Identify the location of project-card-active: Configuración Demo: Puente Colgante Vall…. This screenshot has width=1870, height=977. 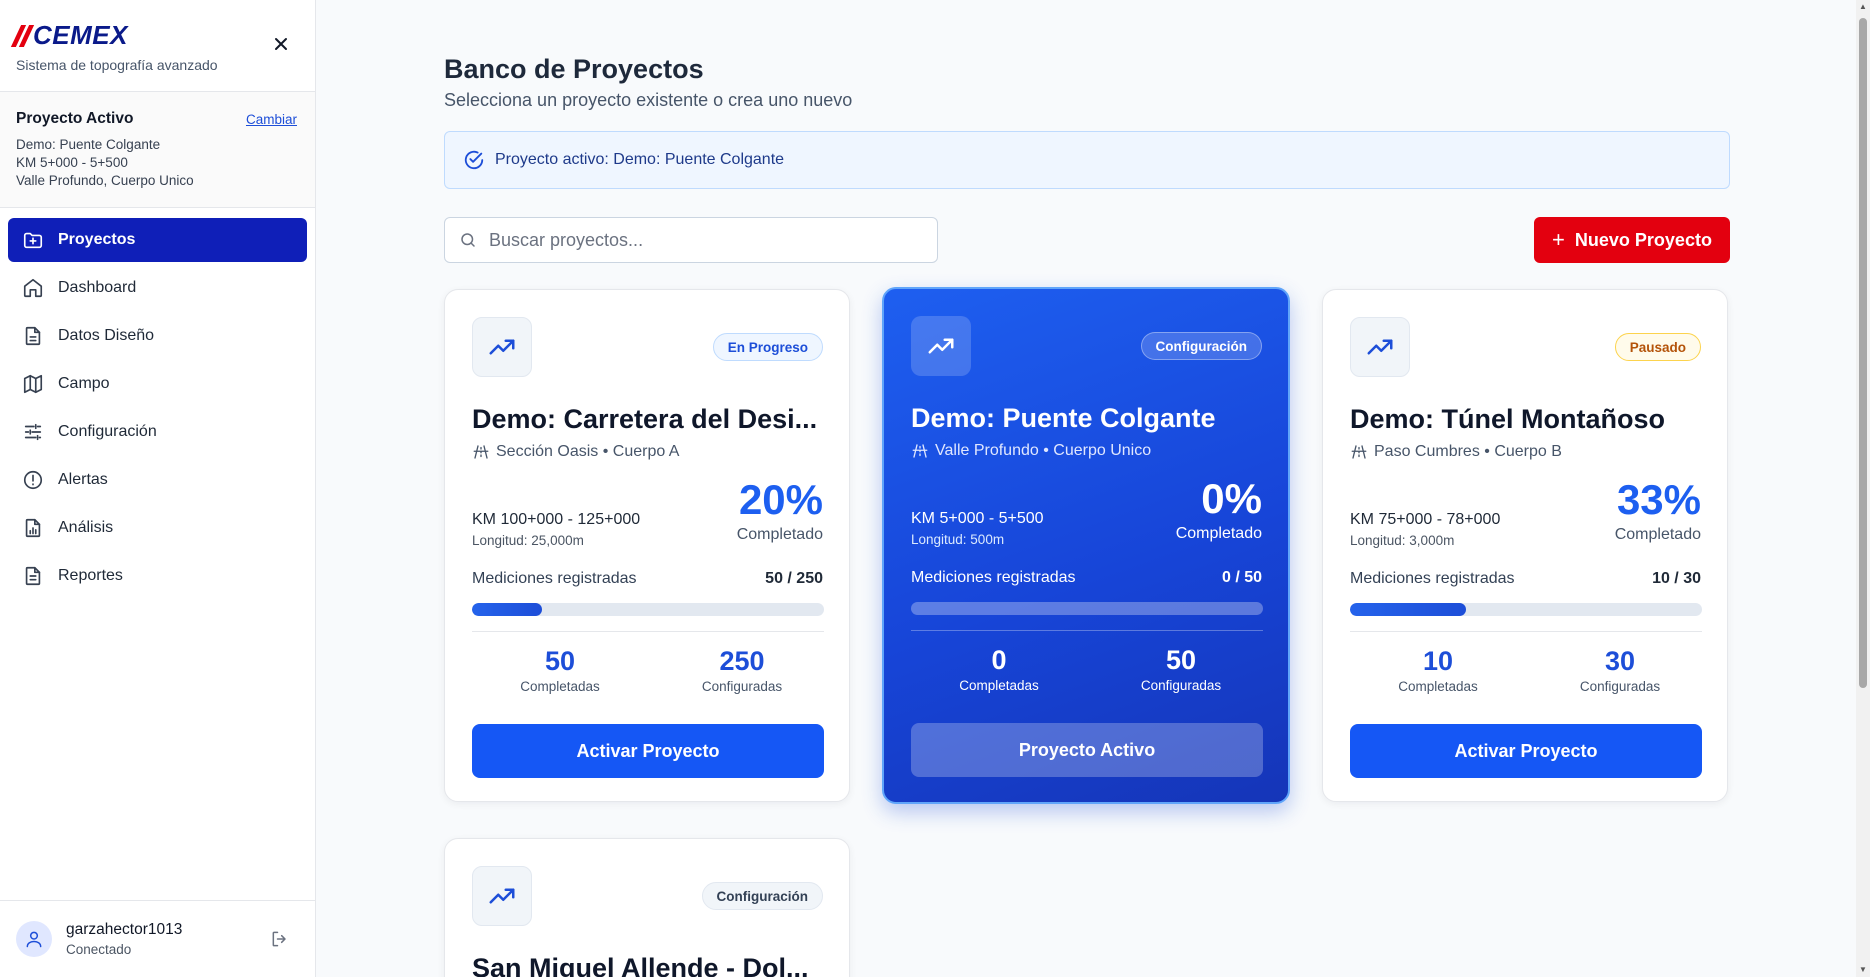
(1086, 545).